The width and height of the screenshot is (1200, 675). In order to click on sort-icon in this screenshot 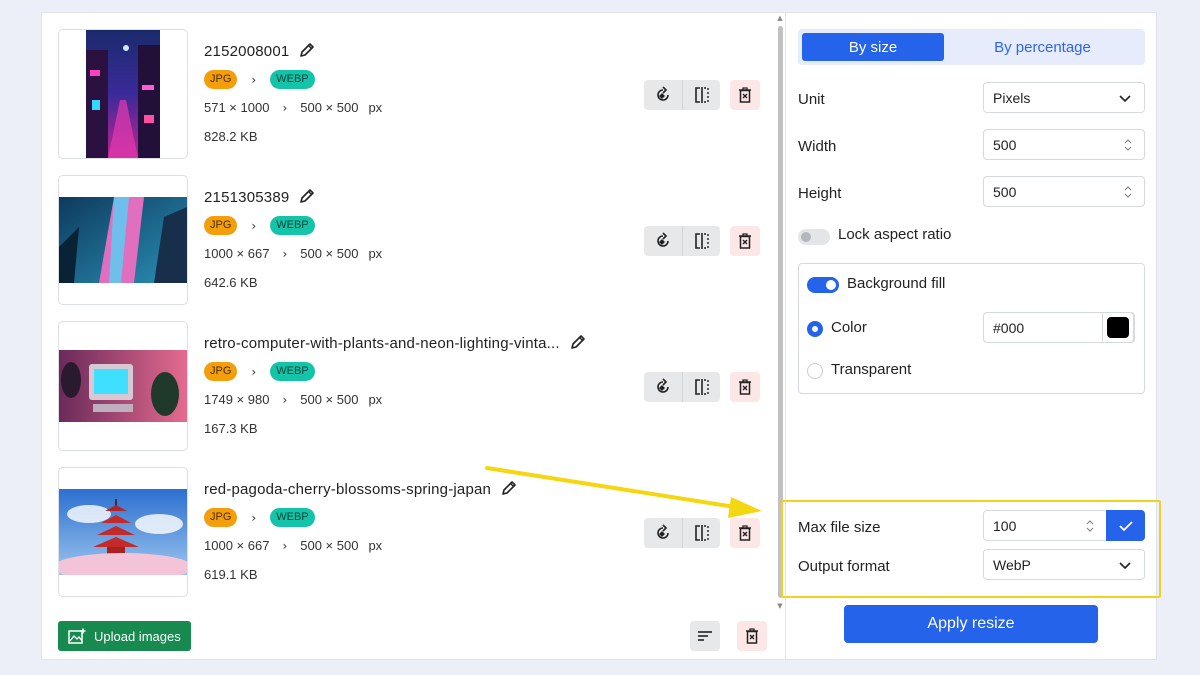, I will do `click(705, 636)`.